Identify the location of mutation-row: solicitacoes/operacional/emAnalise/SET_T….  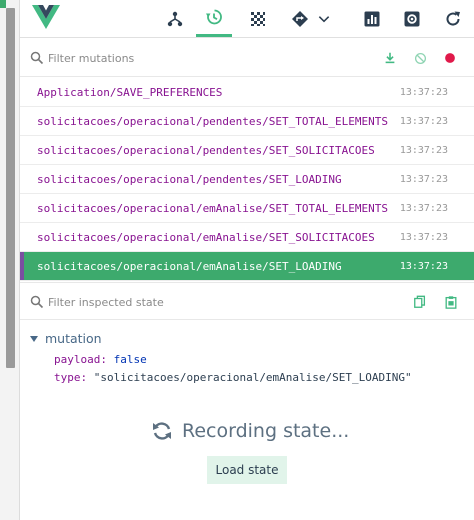
(247, 208).